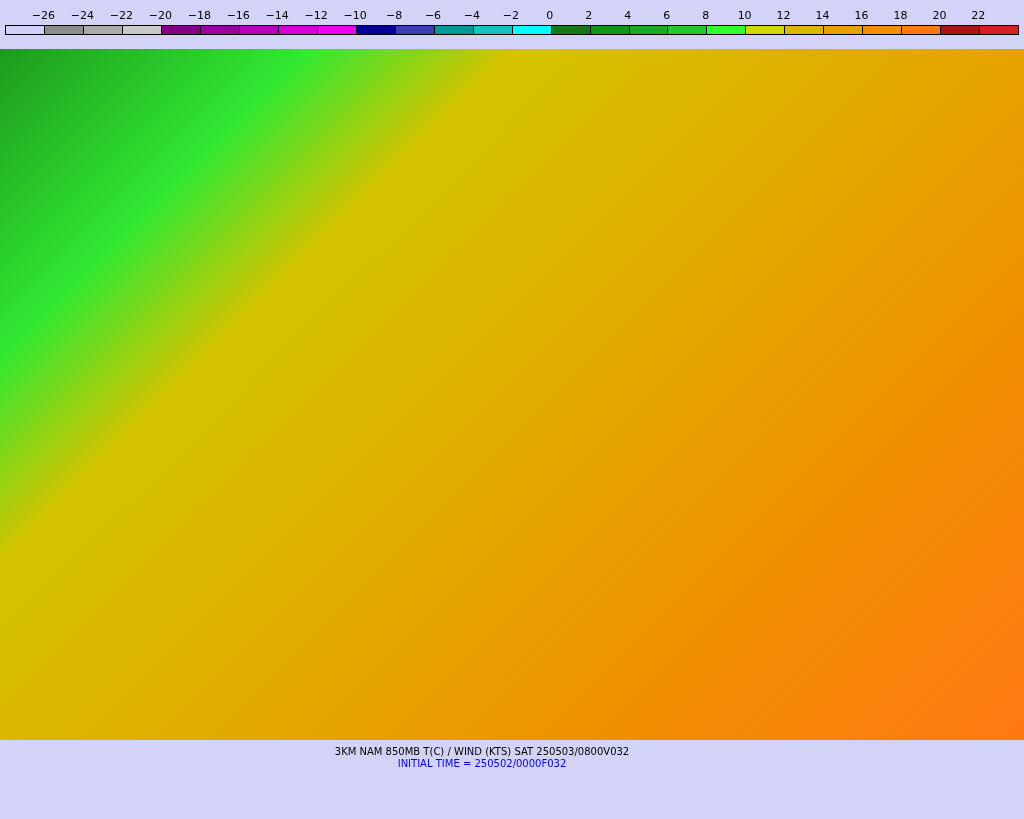 Image resolution: width=1024 pixels, height=819 pixels. What do you see at coordinates (628, 16) in the screenshot?
I see `legend-label: 4` at bounding box center [628, 16].